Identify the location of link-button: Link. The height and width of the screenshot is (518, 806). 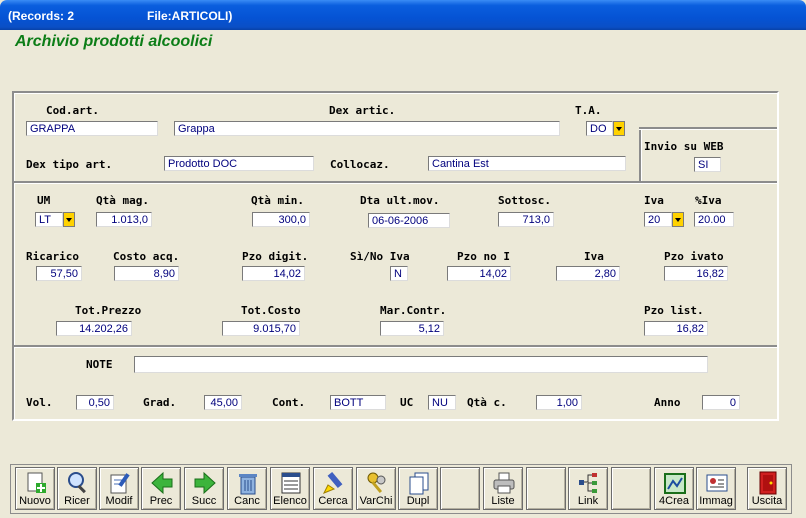
(588, 488).